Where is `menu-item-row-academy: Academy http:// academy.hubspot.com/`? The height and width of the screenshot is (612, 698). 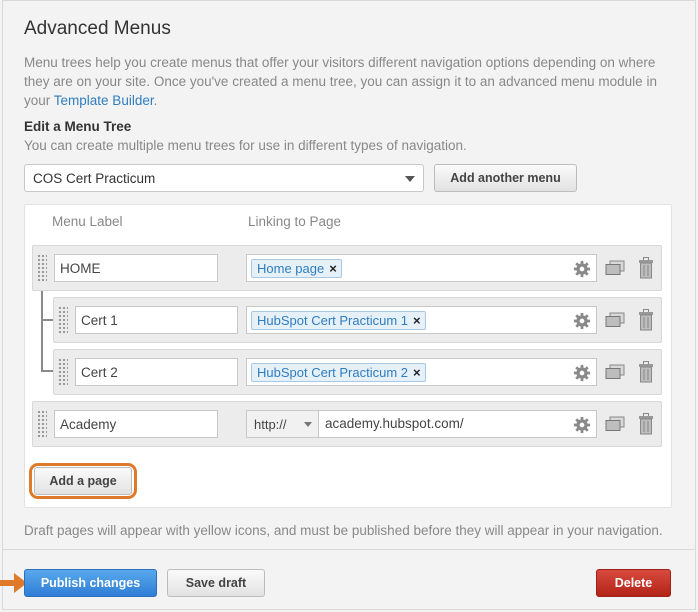 menu-item-row-academy: Academy http:// academy.hubspot.com/ is located at coordinates (347, 424).